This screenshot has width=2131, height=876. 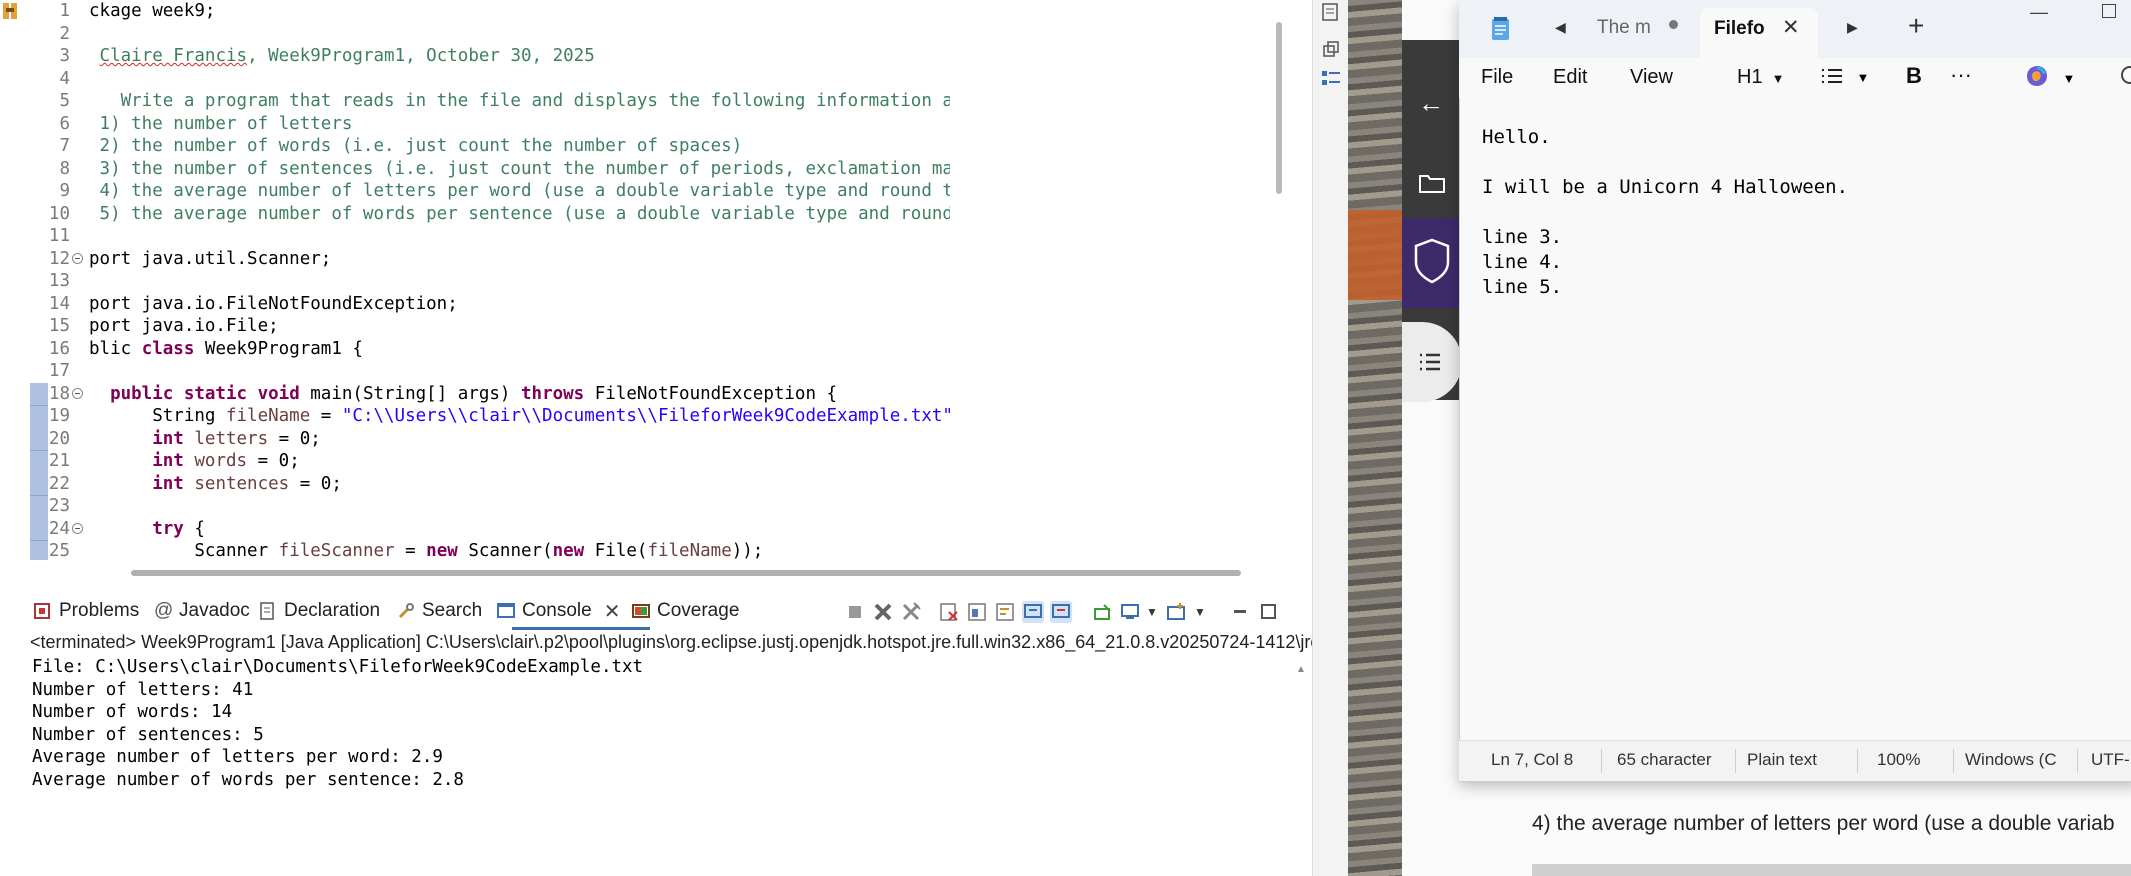 I want to click on outline-view-icon, so click(x=1331, y=13).